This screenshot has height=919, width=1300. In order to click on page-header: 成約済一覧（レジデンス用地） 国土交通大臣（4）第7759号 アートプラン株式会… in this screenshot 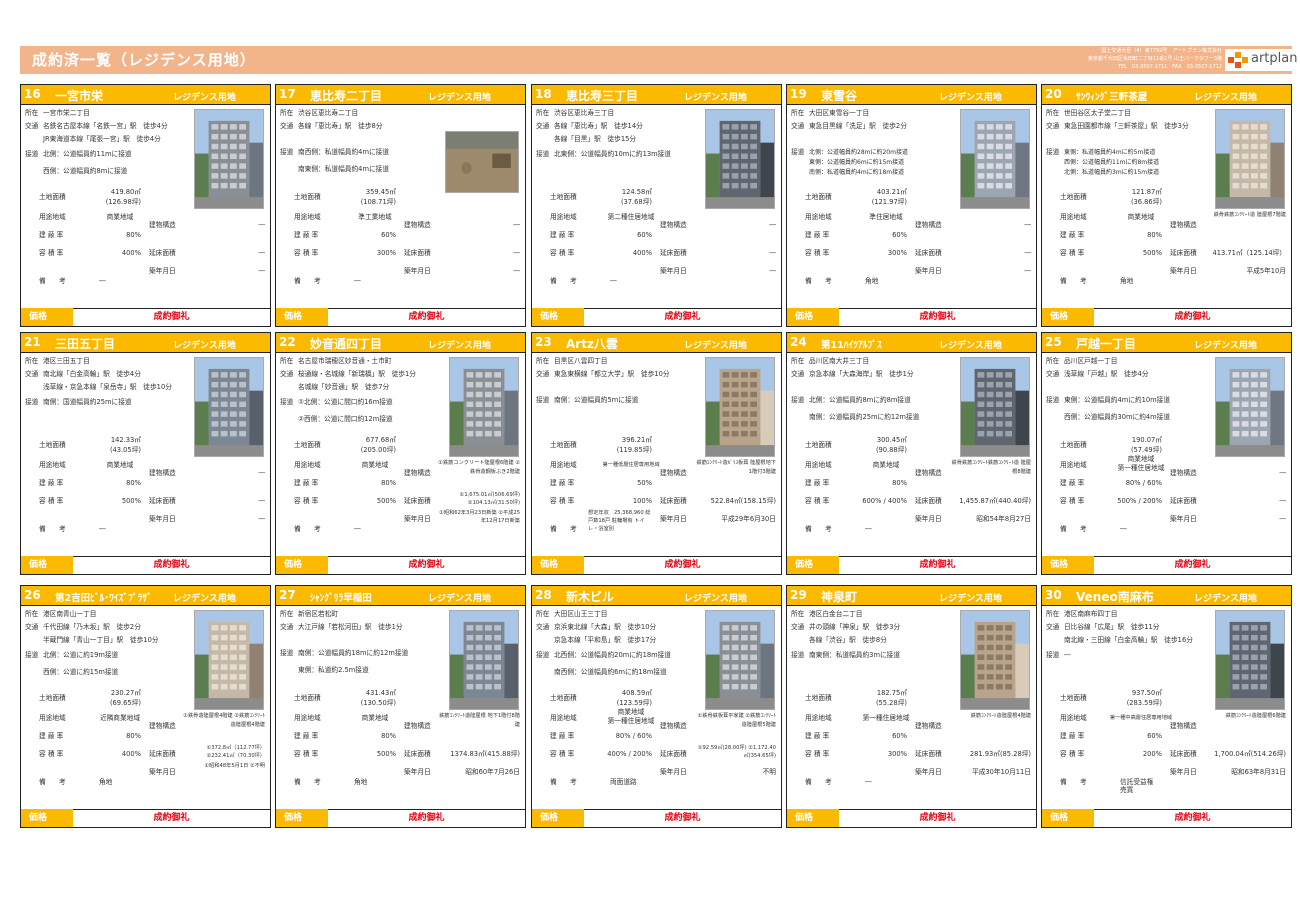, I will do `click(660, 60)`.